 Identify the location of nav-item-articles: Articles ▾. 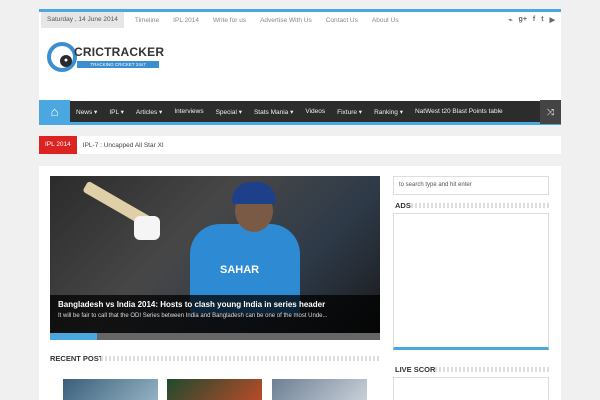
(149, 112).